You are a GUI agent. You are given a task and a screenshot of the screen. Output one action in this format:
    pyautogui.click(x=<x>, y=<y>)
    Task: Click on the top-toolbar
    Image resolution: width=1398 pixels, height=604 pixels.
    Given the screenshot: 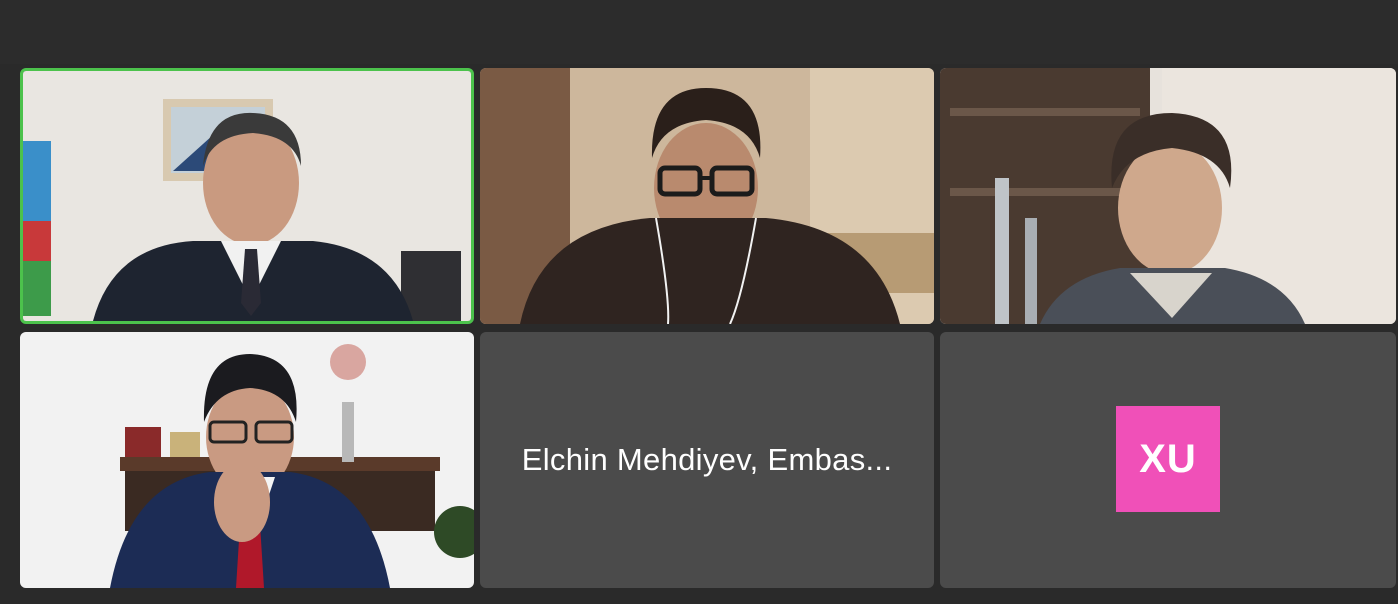 What is the action you would take?
    pyautogui.click(x=699, y=32)
    